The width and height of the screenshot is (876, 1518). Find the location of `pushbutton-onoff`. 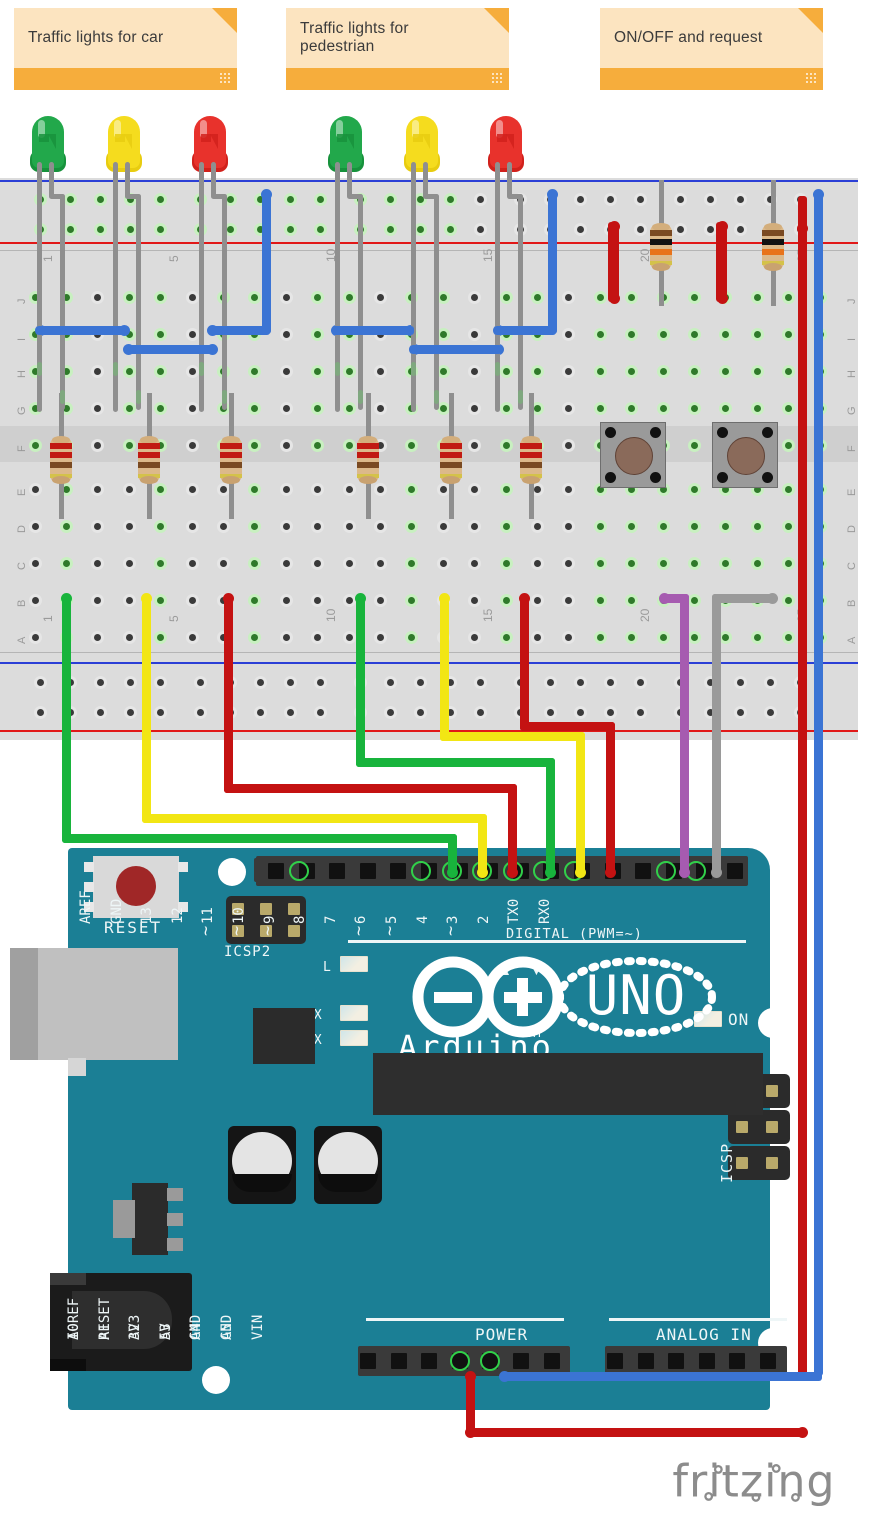

pushbutton-onoff is located at coordinates (633, 455).